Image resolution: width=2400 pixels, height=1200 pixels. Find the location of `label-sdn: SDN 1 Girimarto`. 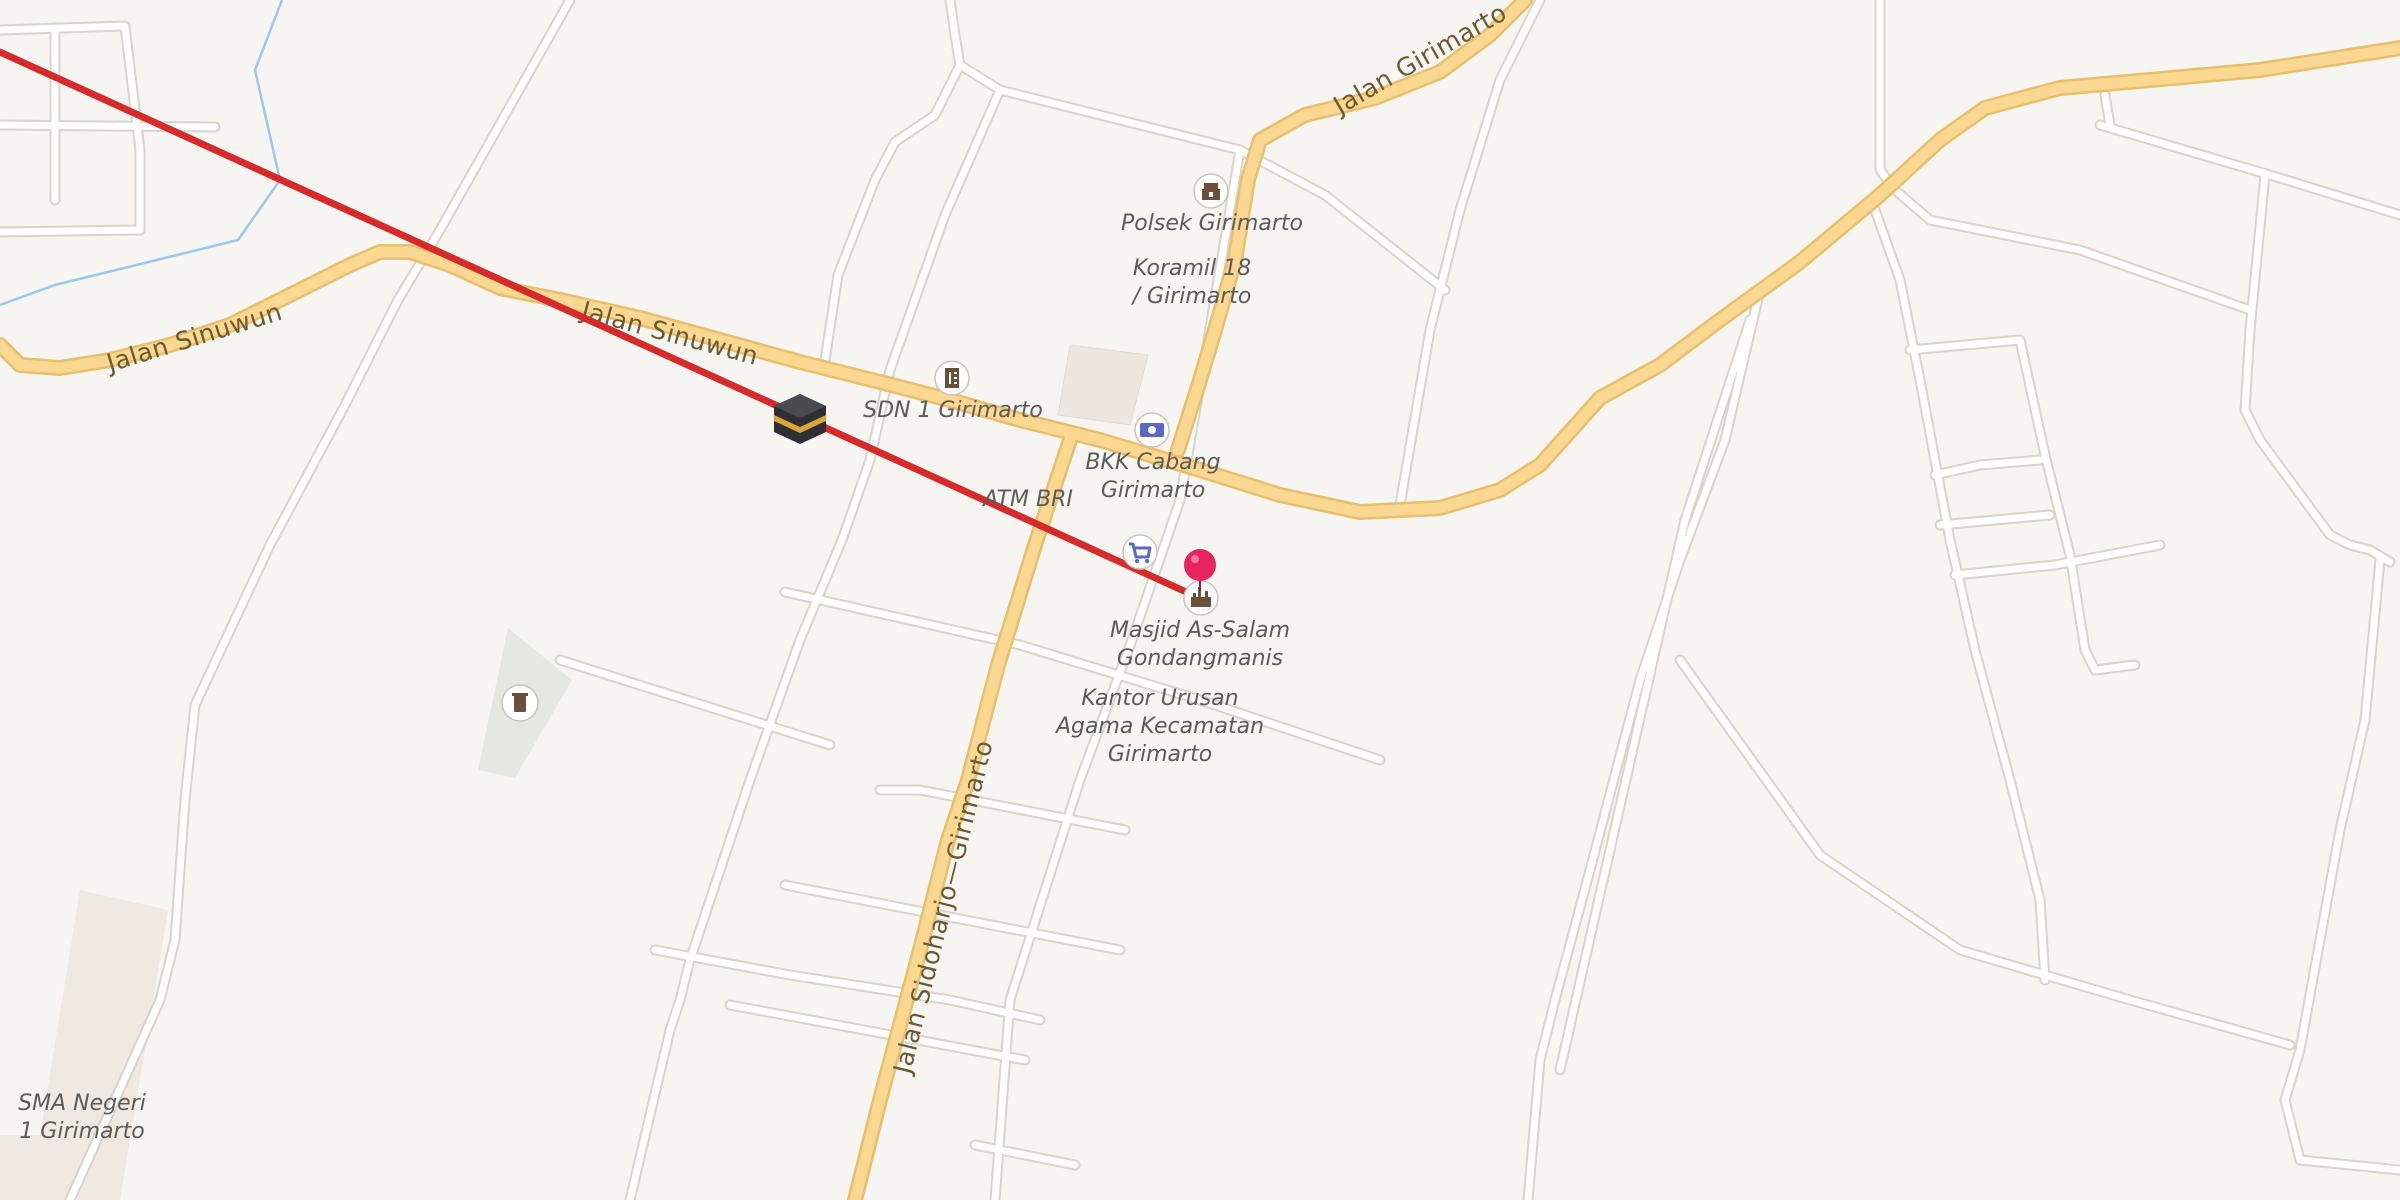

label-sdn: SDN 1 Girimarto is located at coordinates (953, 410).